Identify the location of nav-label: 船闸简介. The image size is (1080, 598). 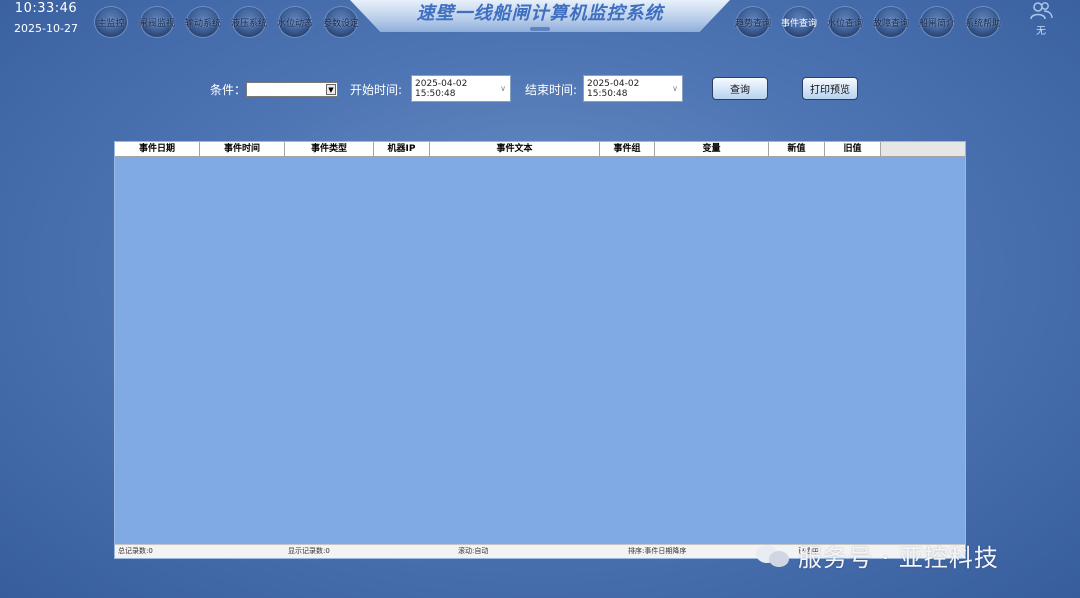
(936, 23).